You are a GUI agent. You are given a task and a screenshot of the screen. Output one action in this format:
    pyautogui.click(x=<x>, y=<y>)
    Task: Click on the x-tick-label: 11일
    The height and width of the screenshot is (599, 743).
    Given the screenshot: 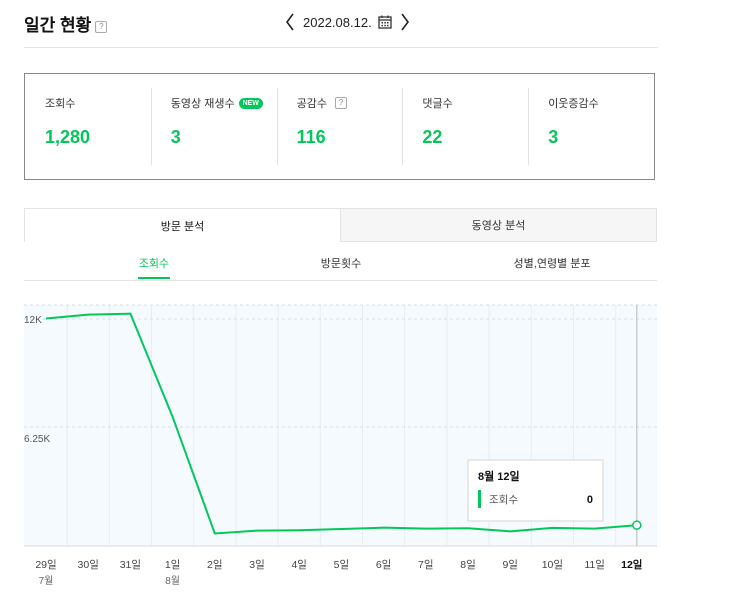 What is the action you would take?
    pyautogui.click(x=594, y=564)
    